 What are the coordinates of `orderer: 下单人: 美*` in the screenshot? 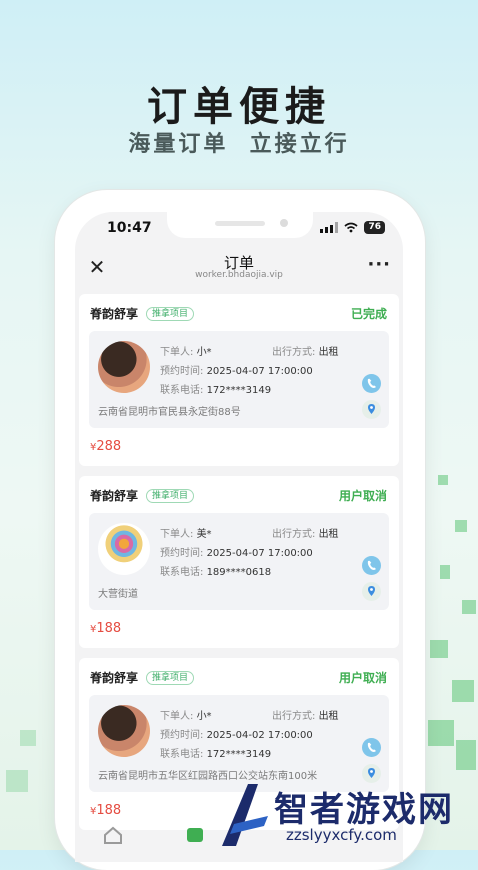 It's located at (186, 534).